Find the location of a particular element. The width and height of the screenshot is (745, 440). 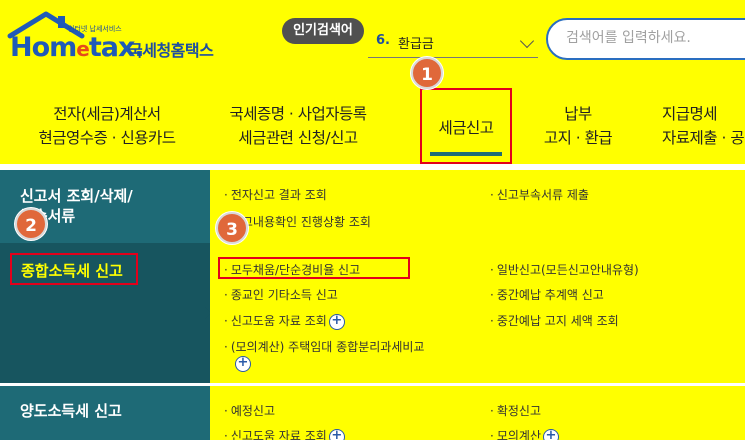

logo-word-accent: e is located at coordinates (83, 49).